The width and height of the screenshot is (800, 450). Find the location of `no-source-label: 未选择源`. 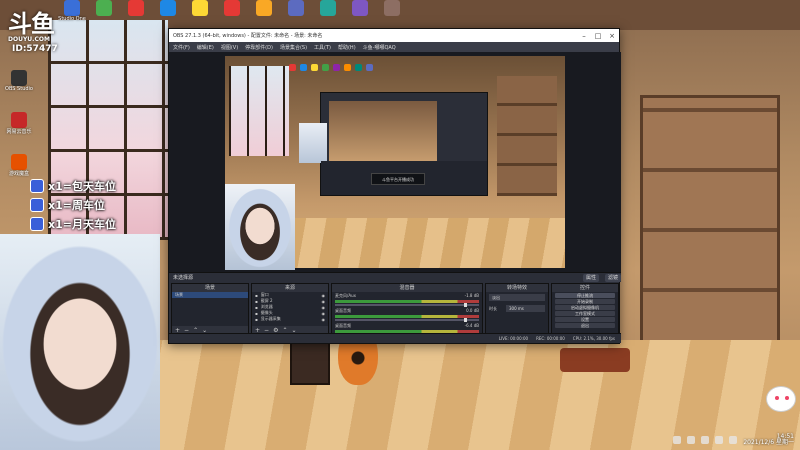

no-source-label: 未选择源 is located at coordinates (183, 278).